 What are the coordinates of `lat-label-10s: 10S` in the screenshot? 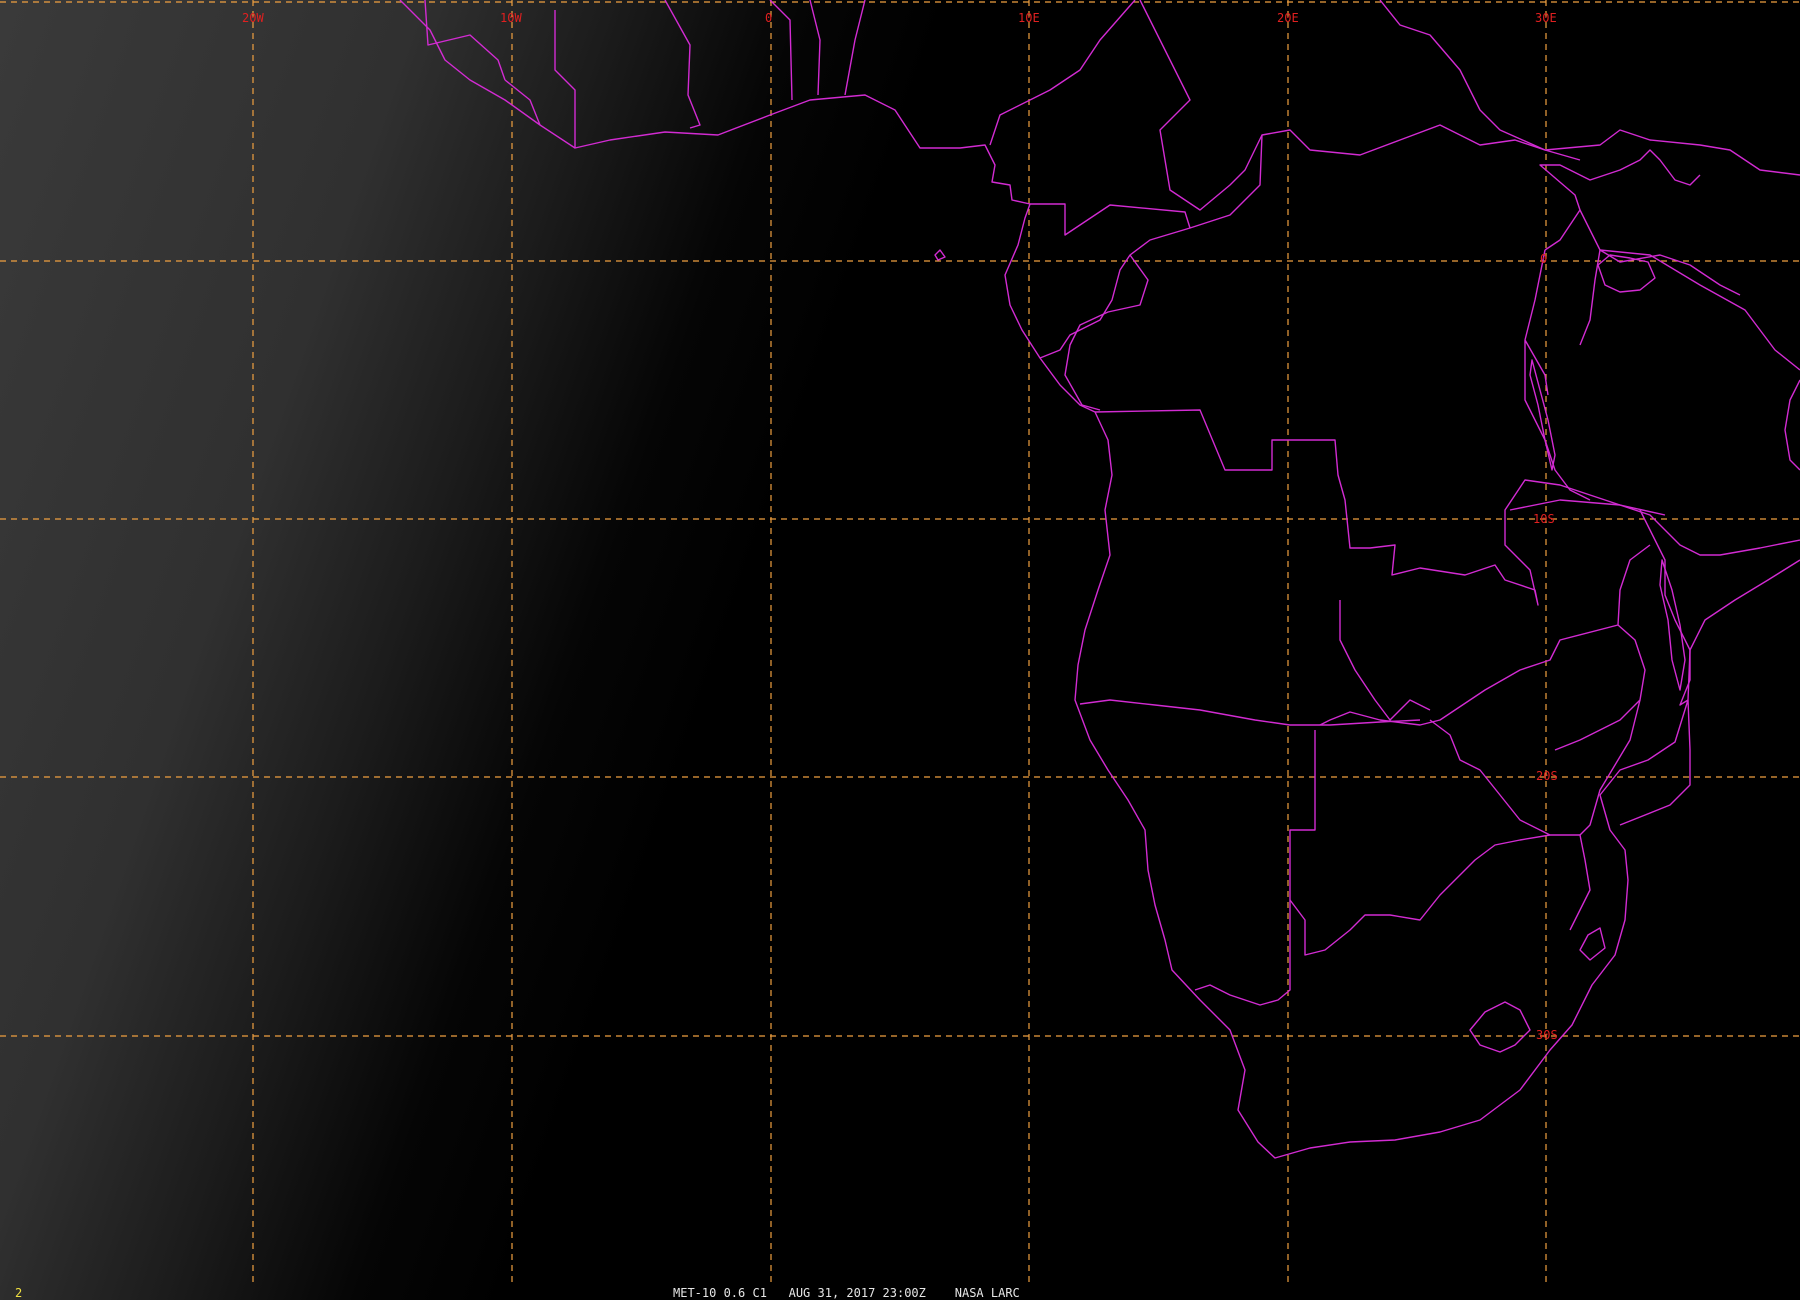 It's located at (1544, 519).